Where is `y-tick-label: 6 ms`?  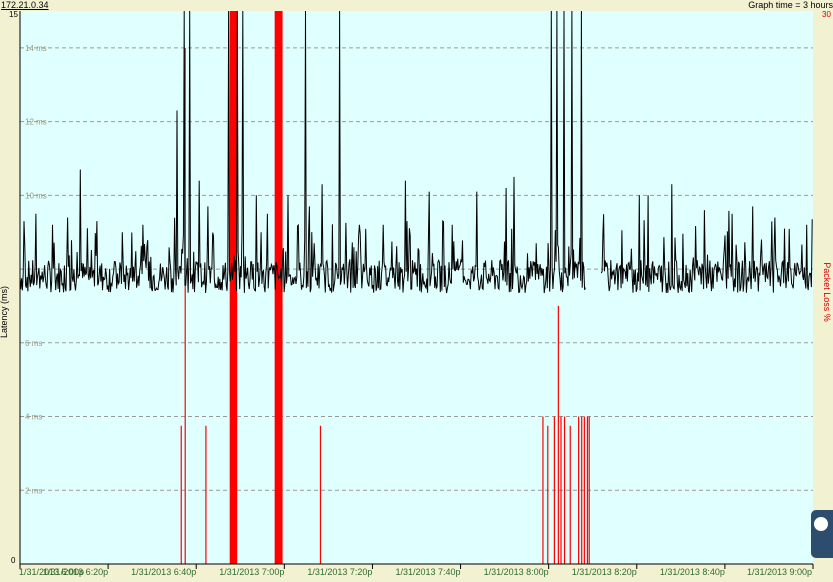
y-tick-label: 6 ms is located at coordinates (33, 343).